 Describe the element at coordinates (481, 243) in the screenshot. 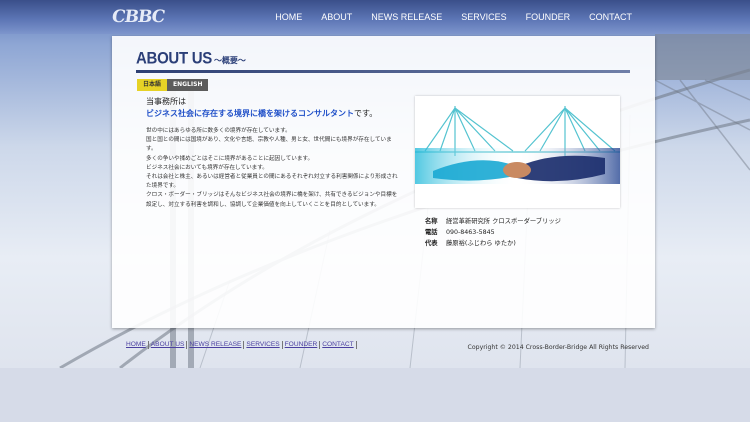

I see `info-value: 藤原裕(ふじわら ゆたか)` at that location.